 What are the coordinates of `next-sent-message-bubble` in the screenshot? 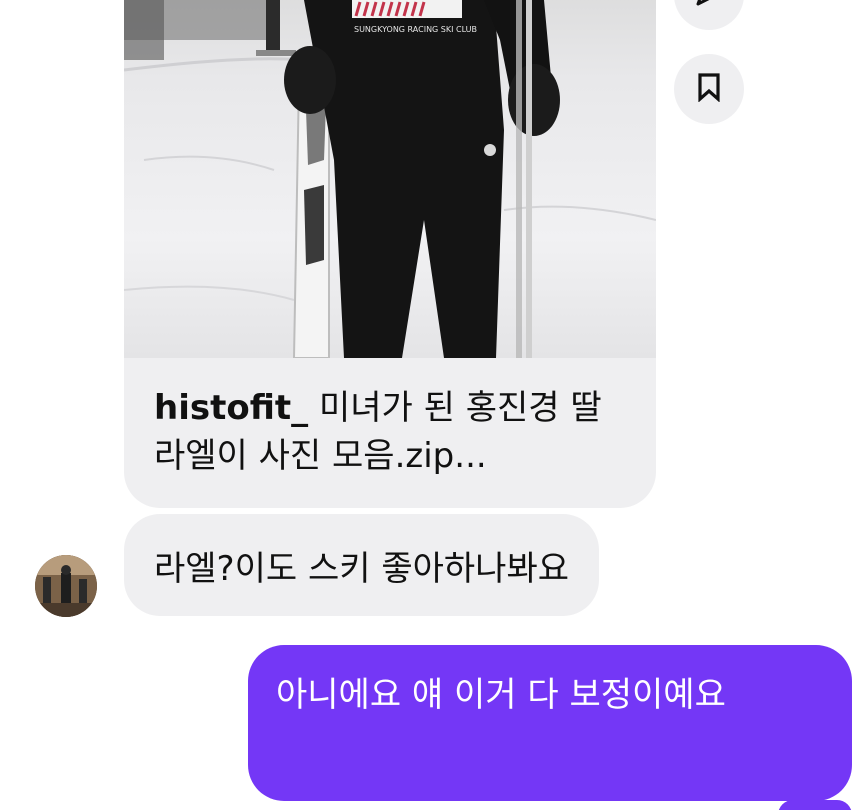 It's located at (815, 805).